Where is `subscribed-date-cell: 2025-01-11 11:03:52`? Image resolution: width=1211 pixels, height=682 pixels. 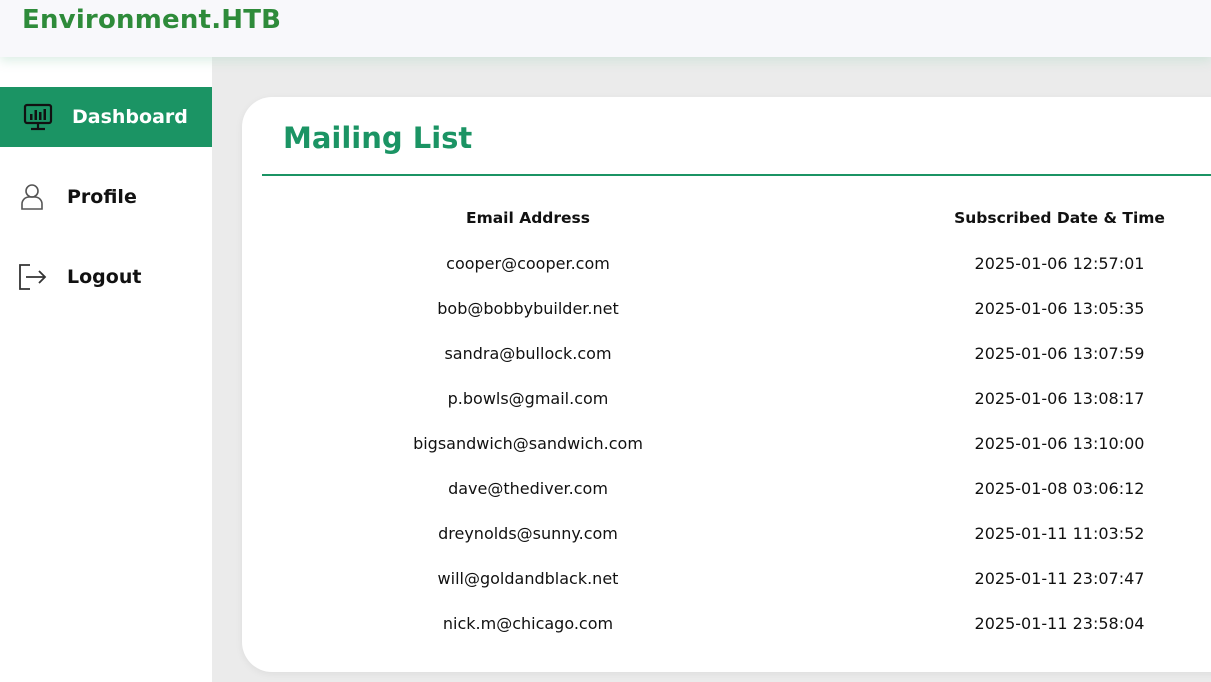 subscribed-date-cell: 2025-01-11 11:03:52 is located at coordinates (1059, 533).